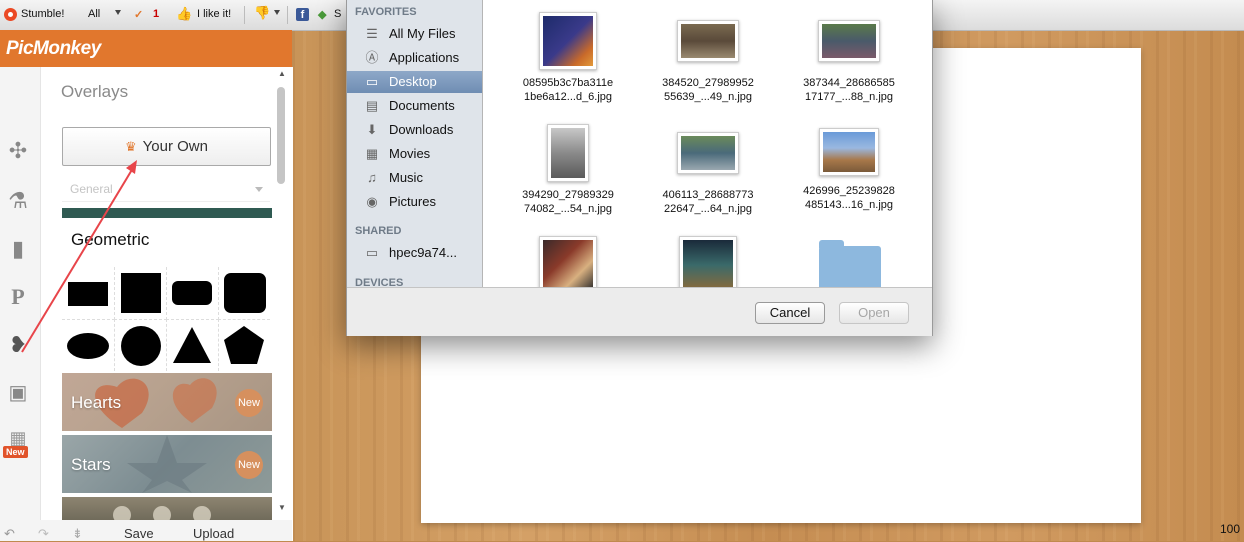 Image resolution: width=1244 pixels, height=542 pixels. What do you see at coordinates (372, 81) in the screenshot?
I see `desktop-icon: ▭` at bounding box center [372, 81].